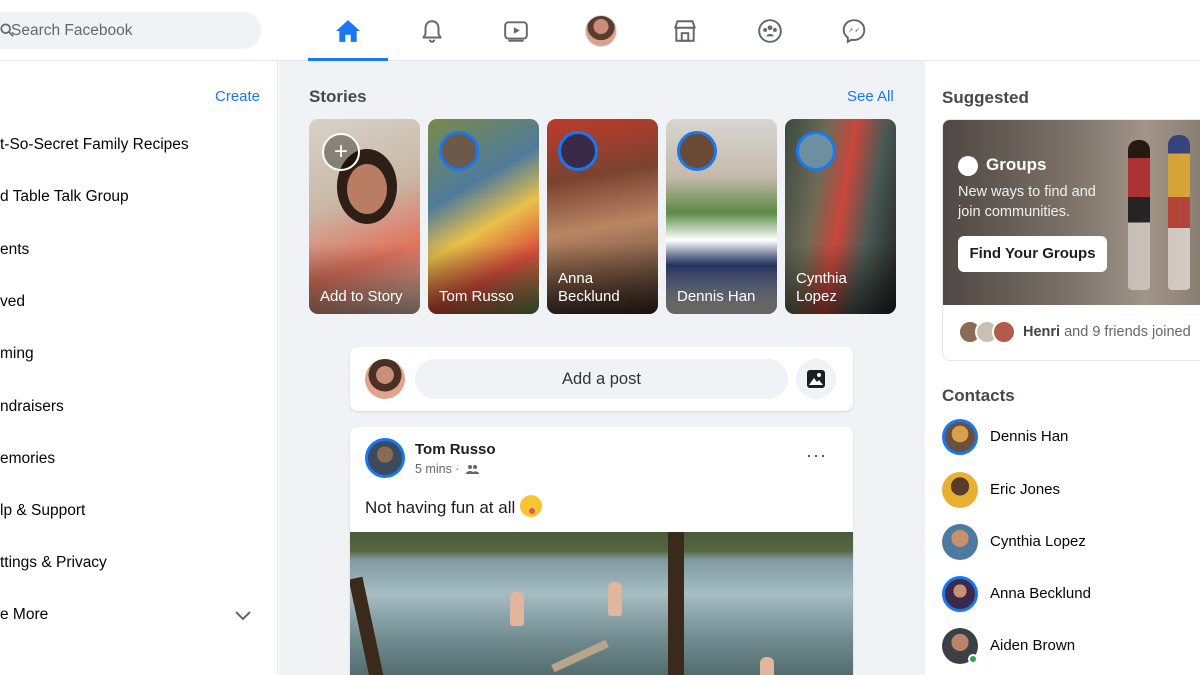 This screenshot has height=675, width=1200. Describe the element at coordinates (477, 296) in the screenshot. I see `story-label: Tom Russo` at that location.